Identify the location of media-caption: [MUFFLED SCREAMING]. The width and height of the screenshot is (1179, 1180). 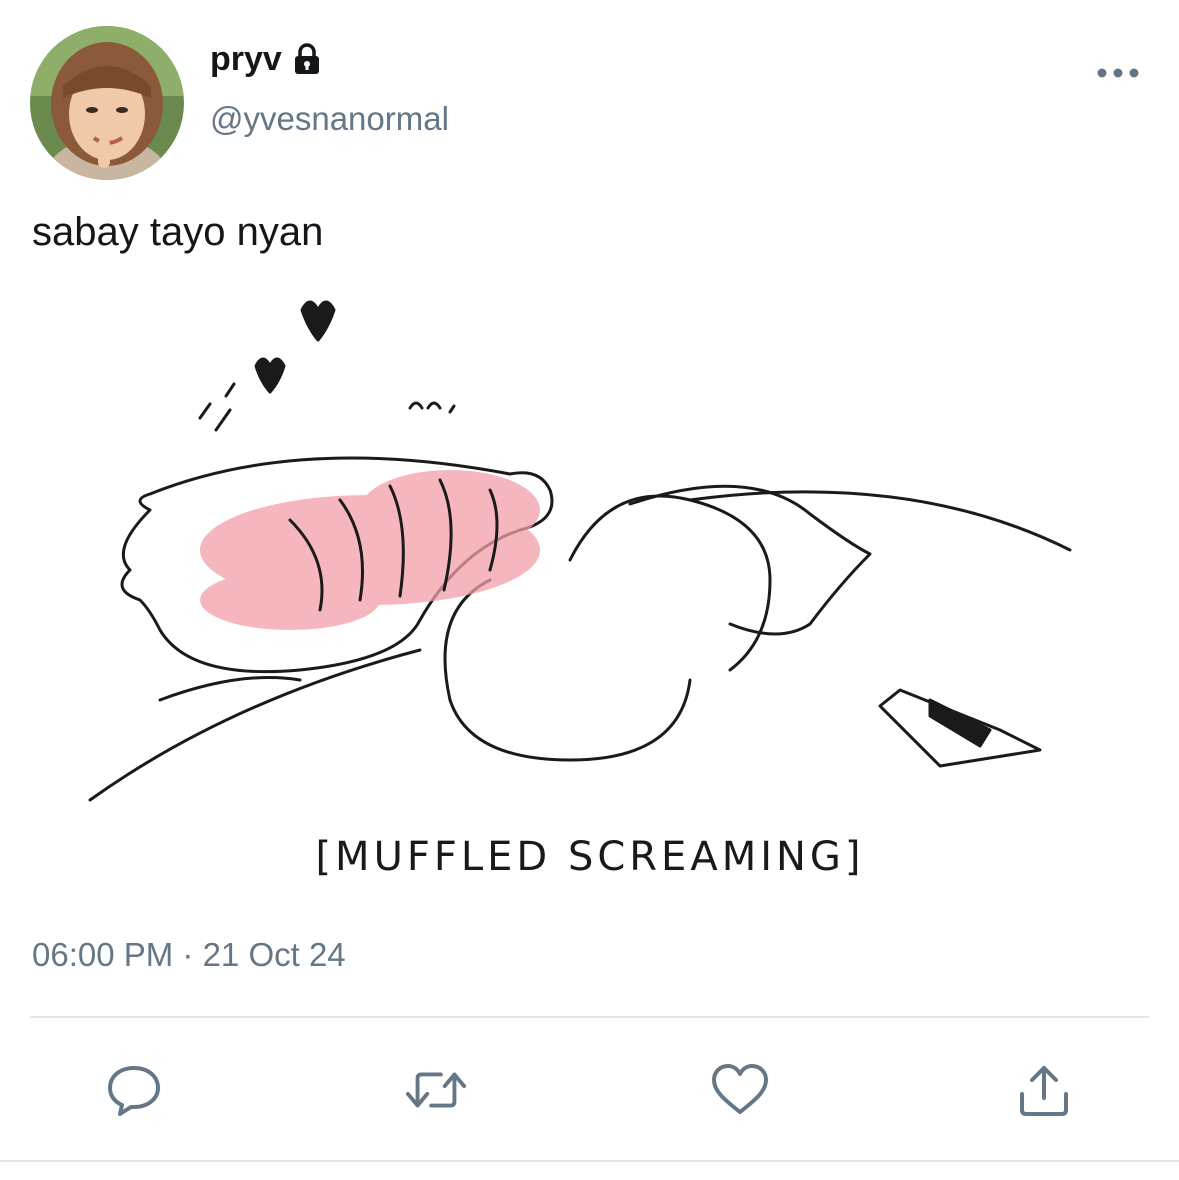
(589, 857).